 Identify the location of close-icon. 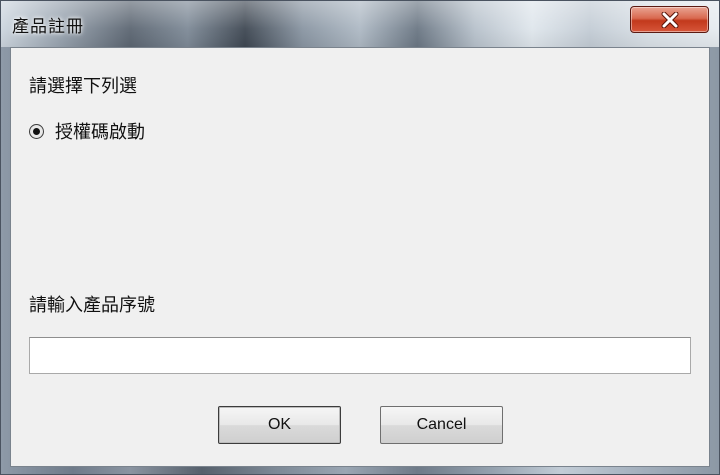
(669, 19).